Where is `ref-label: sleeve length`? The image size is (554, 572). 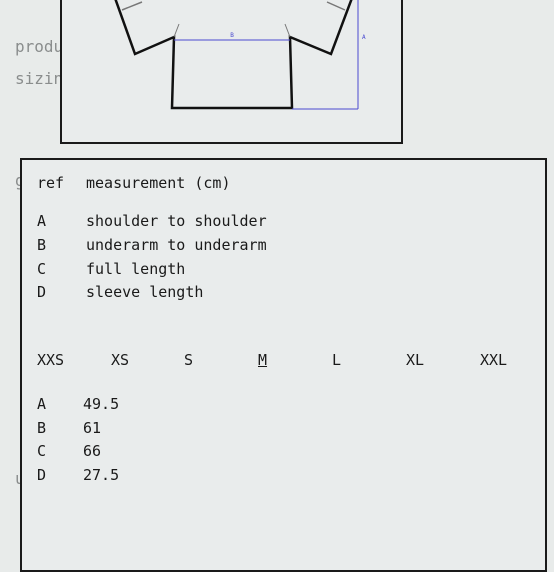
ref-label: sleeve length is located at coordinates (145, 292).